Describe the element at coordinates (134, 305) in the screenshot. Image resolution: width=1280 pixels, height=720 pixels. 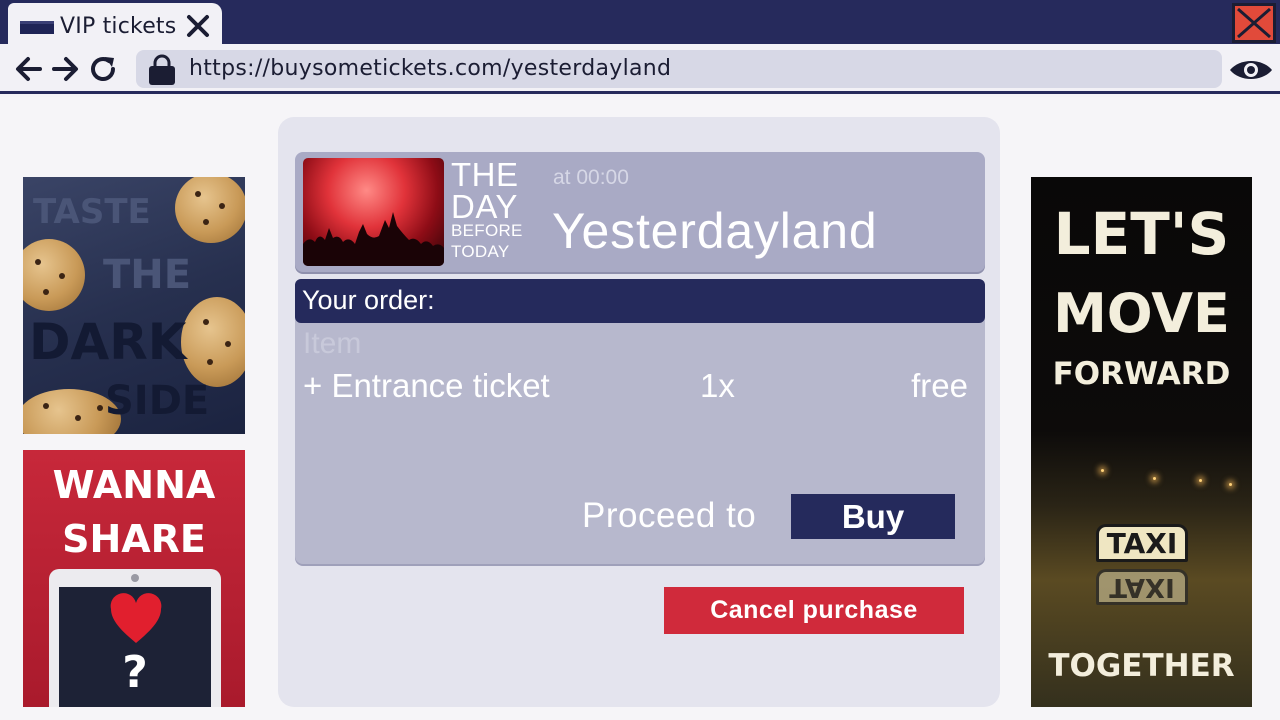
I see `ad-cookies: TASTE THE DARK SIDE` at that location.